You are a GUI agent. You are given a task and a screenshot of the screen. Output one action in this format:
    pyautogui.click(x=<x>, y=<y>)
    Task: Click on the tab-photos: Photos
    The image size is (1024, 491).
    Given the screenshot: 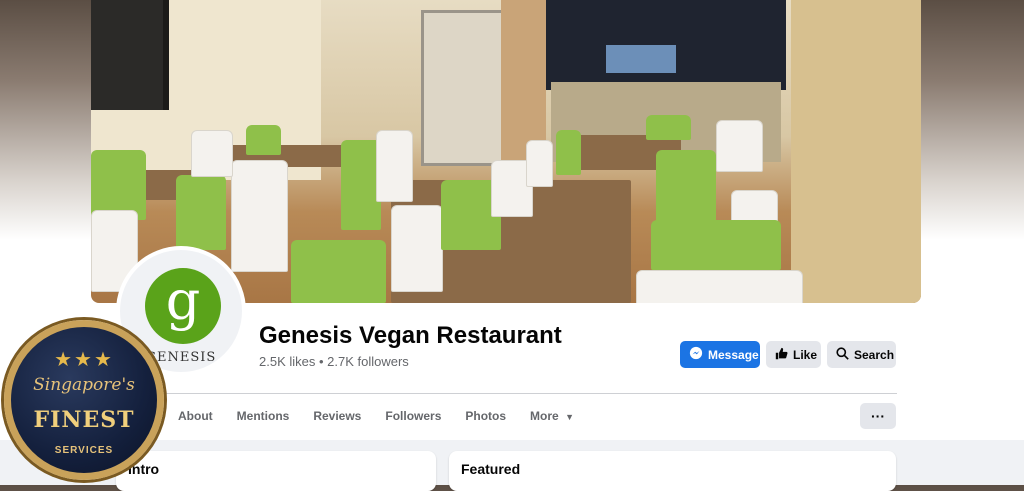 What is the action you would take?
    pyautogui.click(x=485, y=416)
    